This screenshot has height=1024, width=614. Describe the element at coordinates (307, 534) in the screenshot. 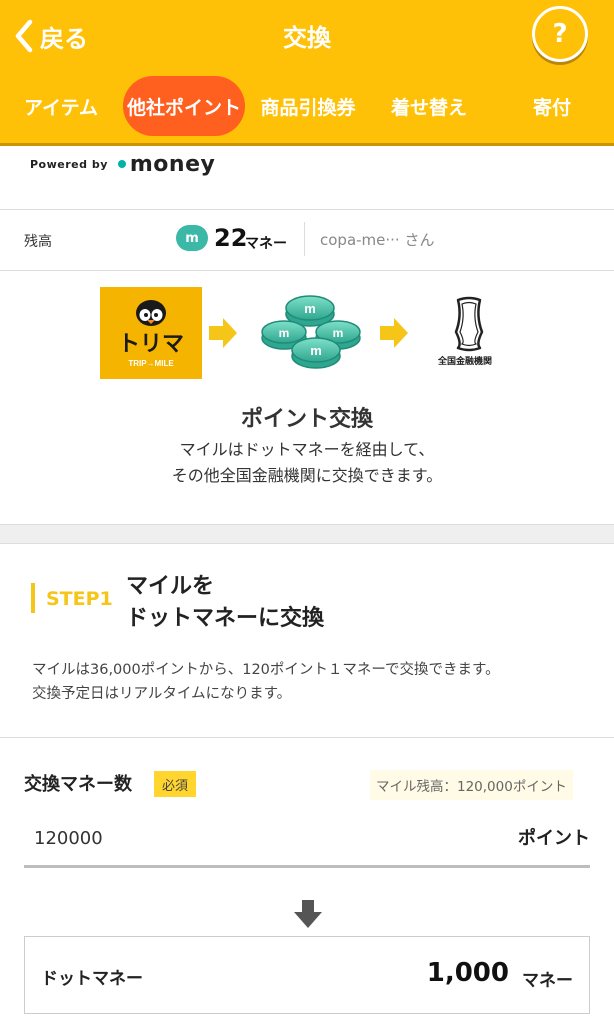

I see `section-gap` at that location.